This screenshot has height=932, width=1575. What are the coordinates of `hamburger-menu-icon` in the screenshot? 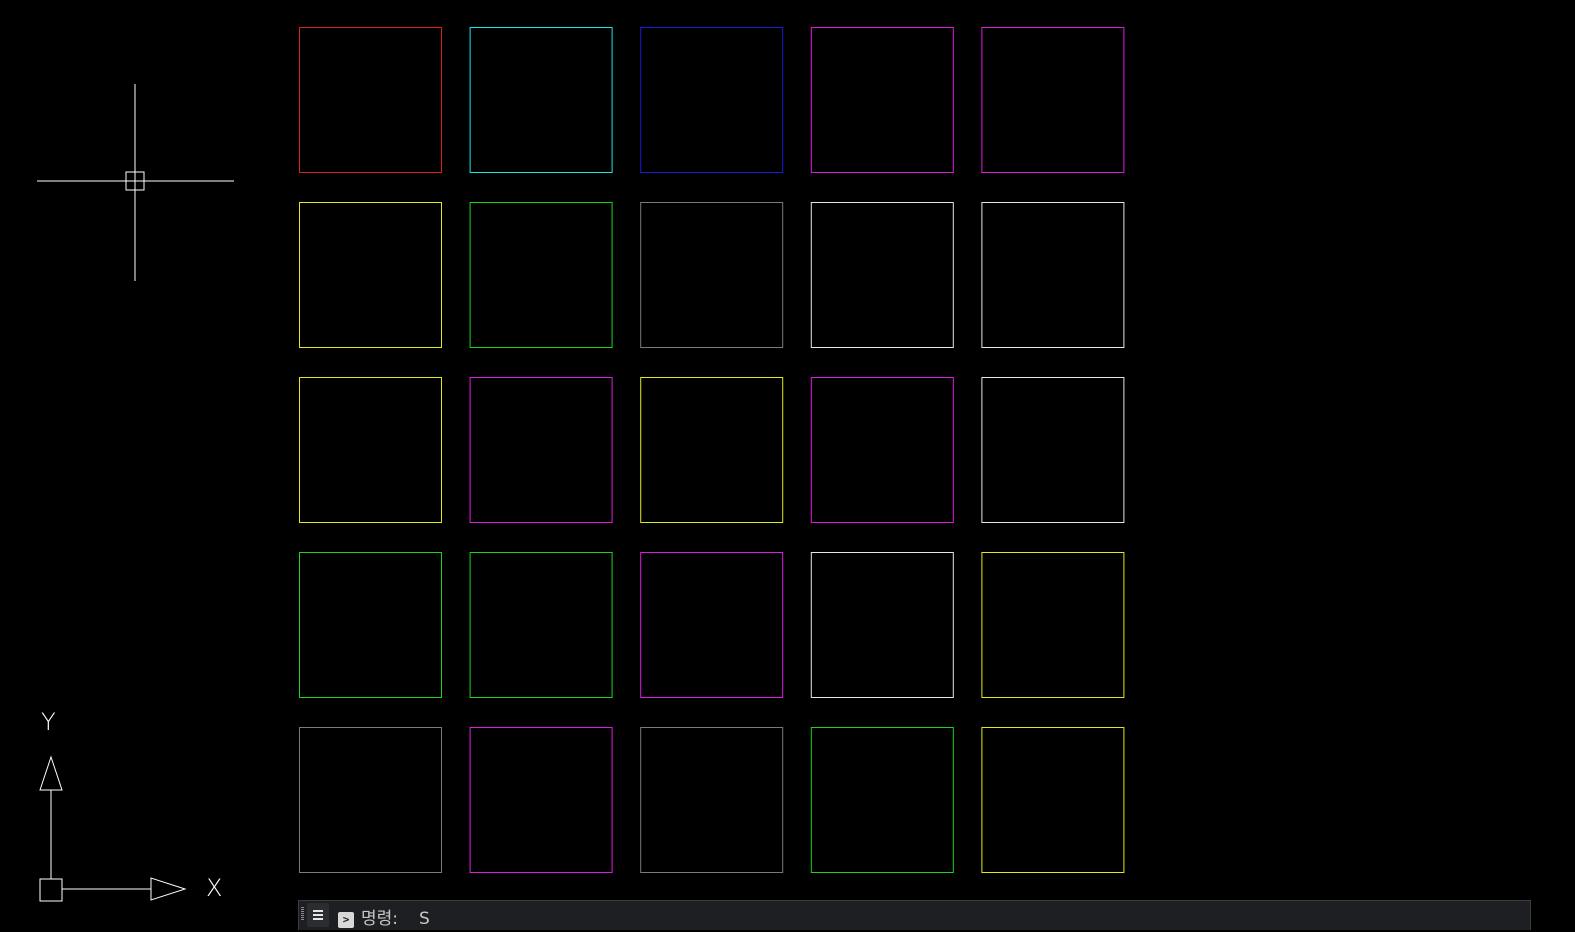 It's located at (318, 915).